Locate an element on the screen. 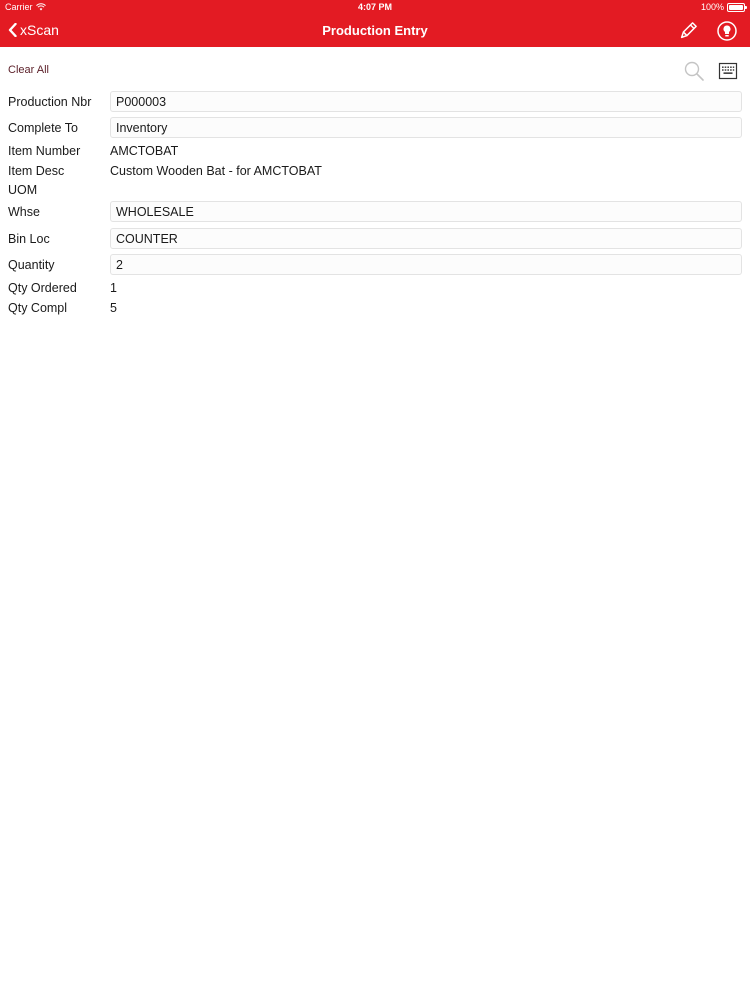 This screenshot has width=750, height=1000. pencil-icon is located at coordinates (688, 31).